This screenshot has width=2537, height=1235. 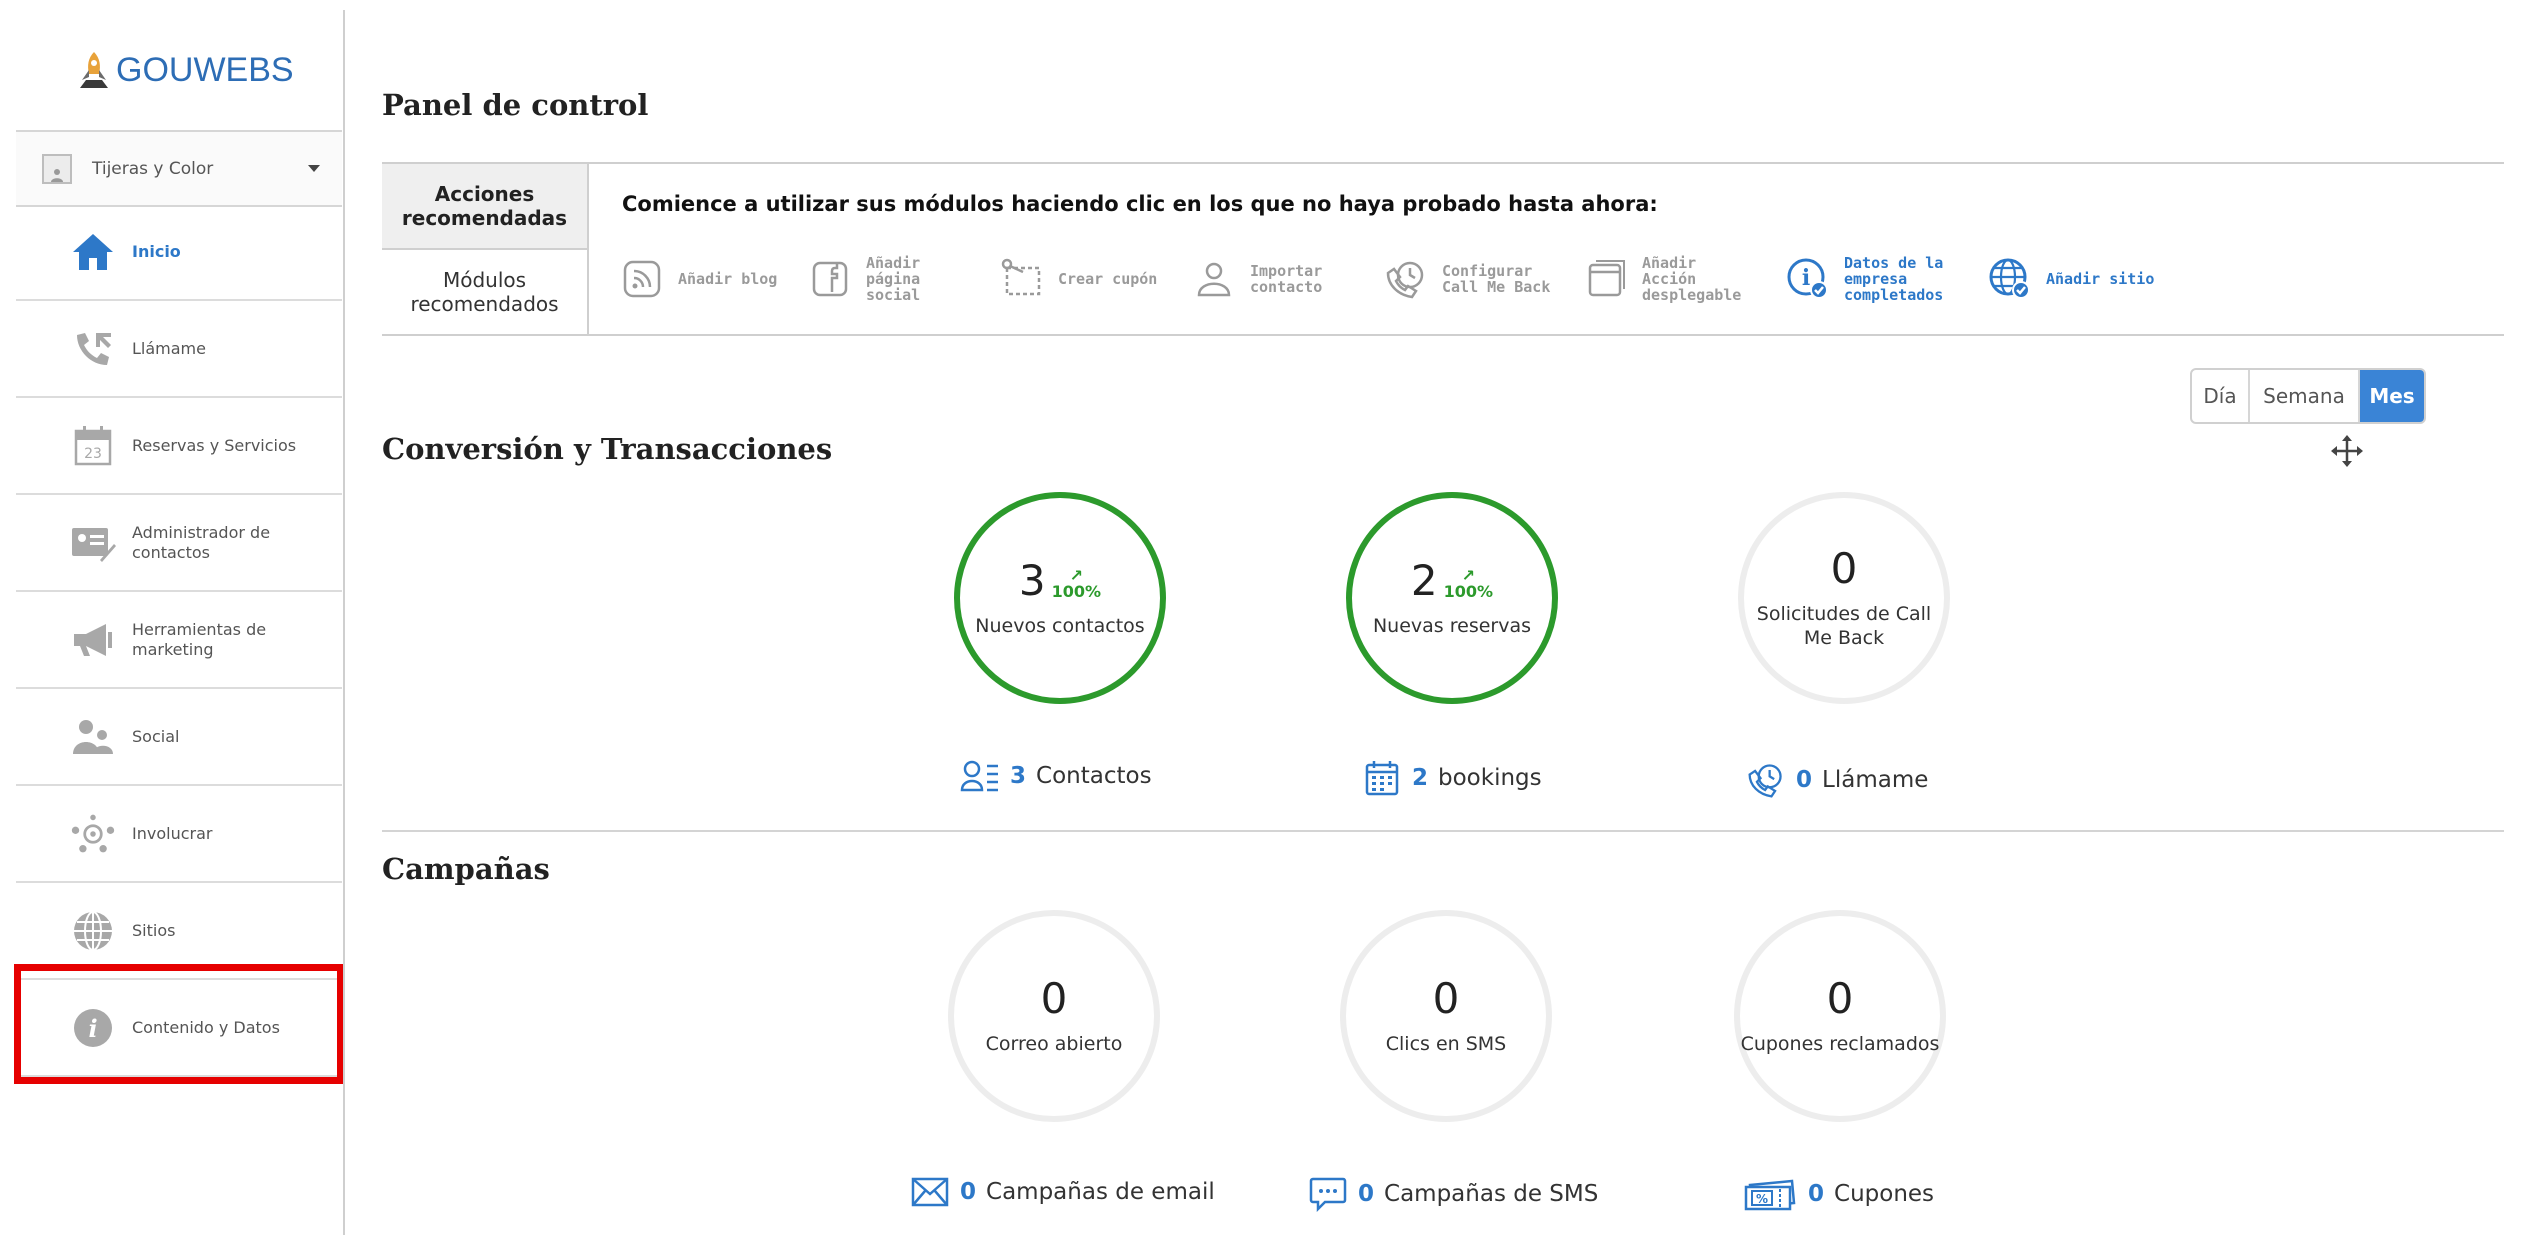 I want to click on link-label: Llámame, so click(x=1875, y=780).